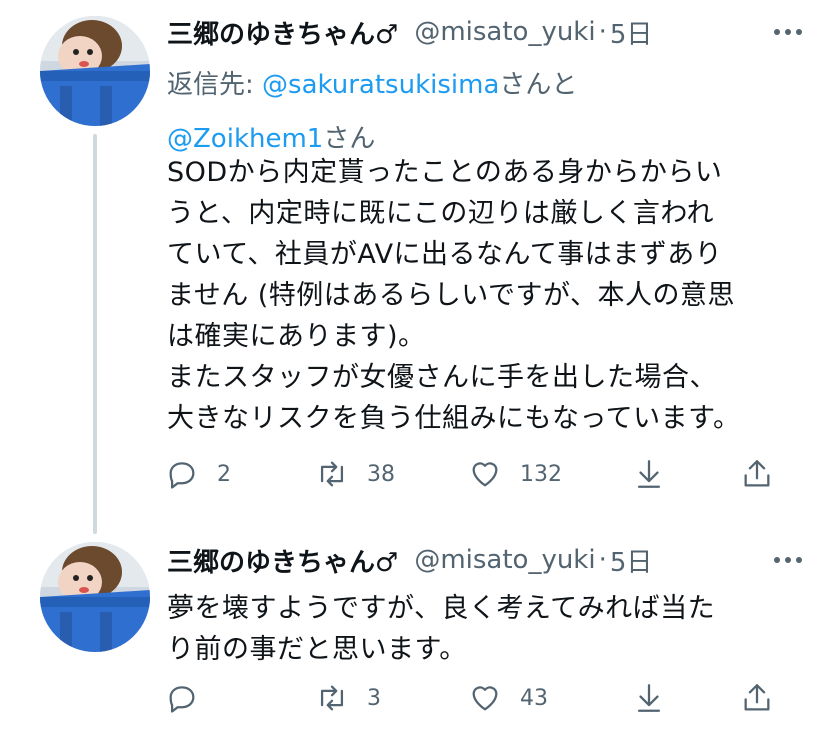 Image resolution: width=828 pixels, height=735 pixels. What do you see at coordinates (445, 254) in the screenshot?
I see `text-line: ていて、社員がAVに出るなんて事はまずあり` at bounding box center [445, 254].